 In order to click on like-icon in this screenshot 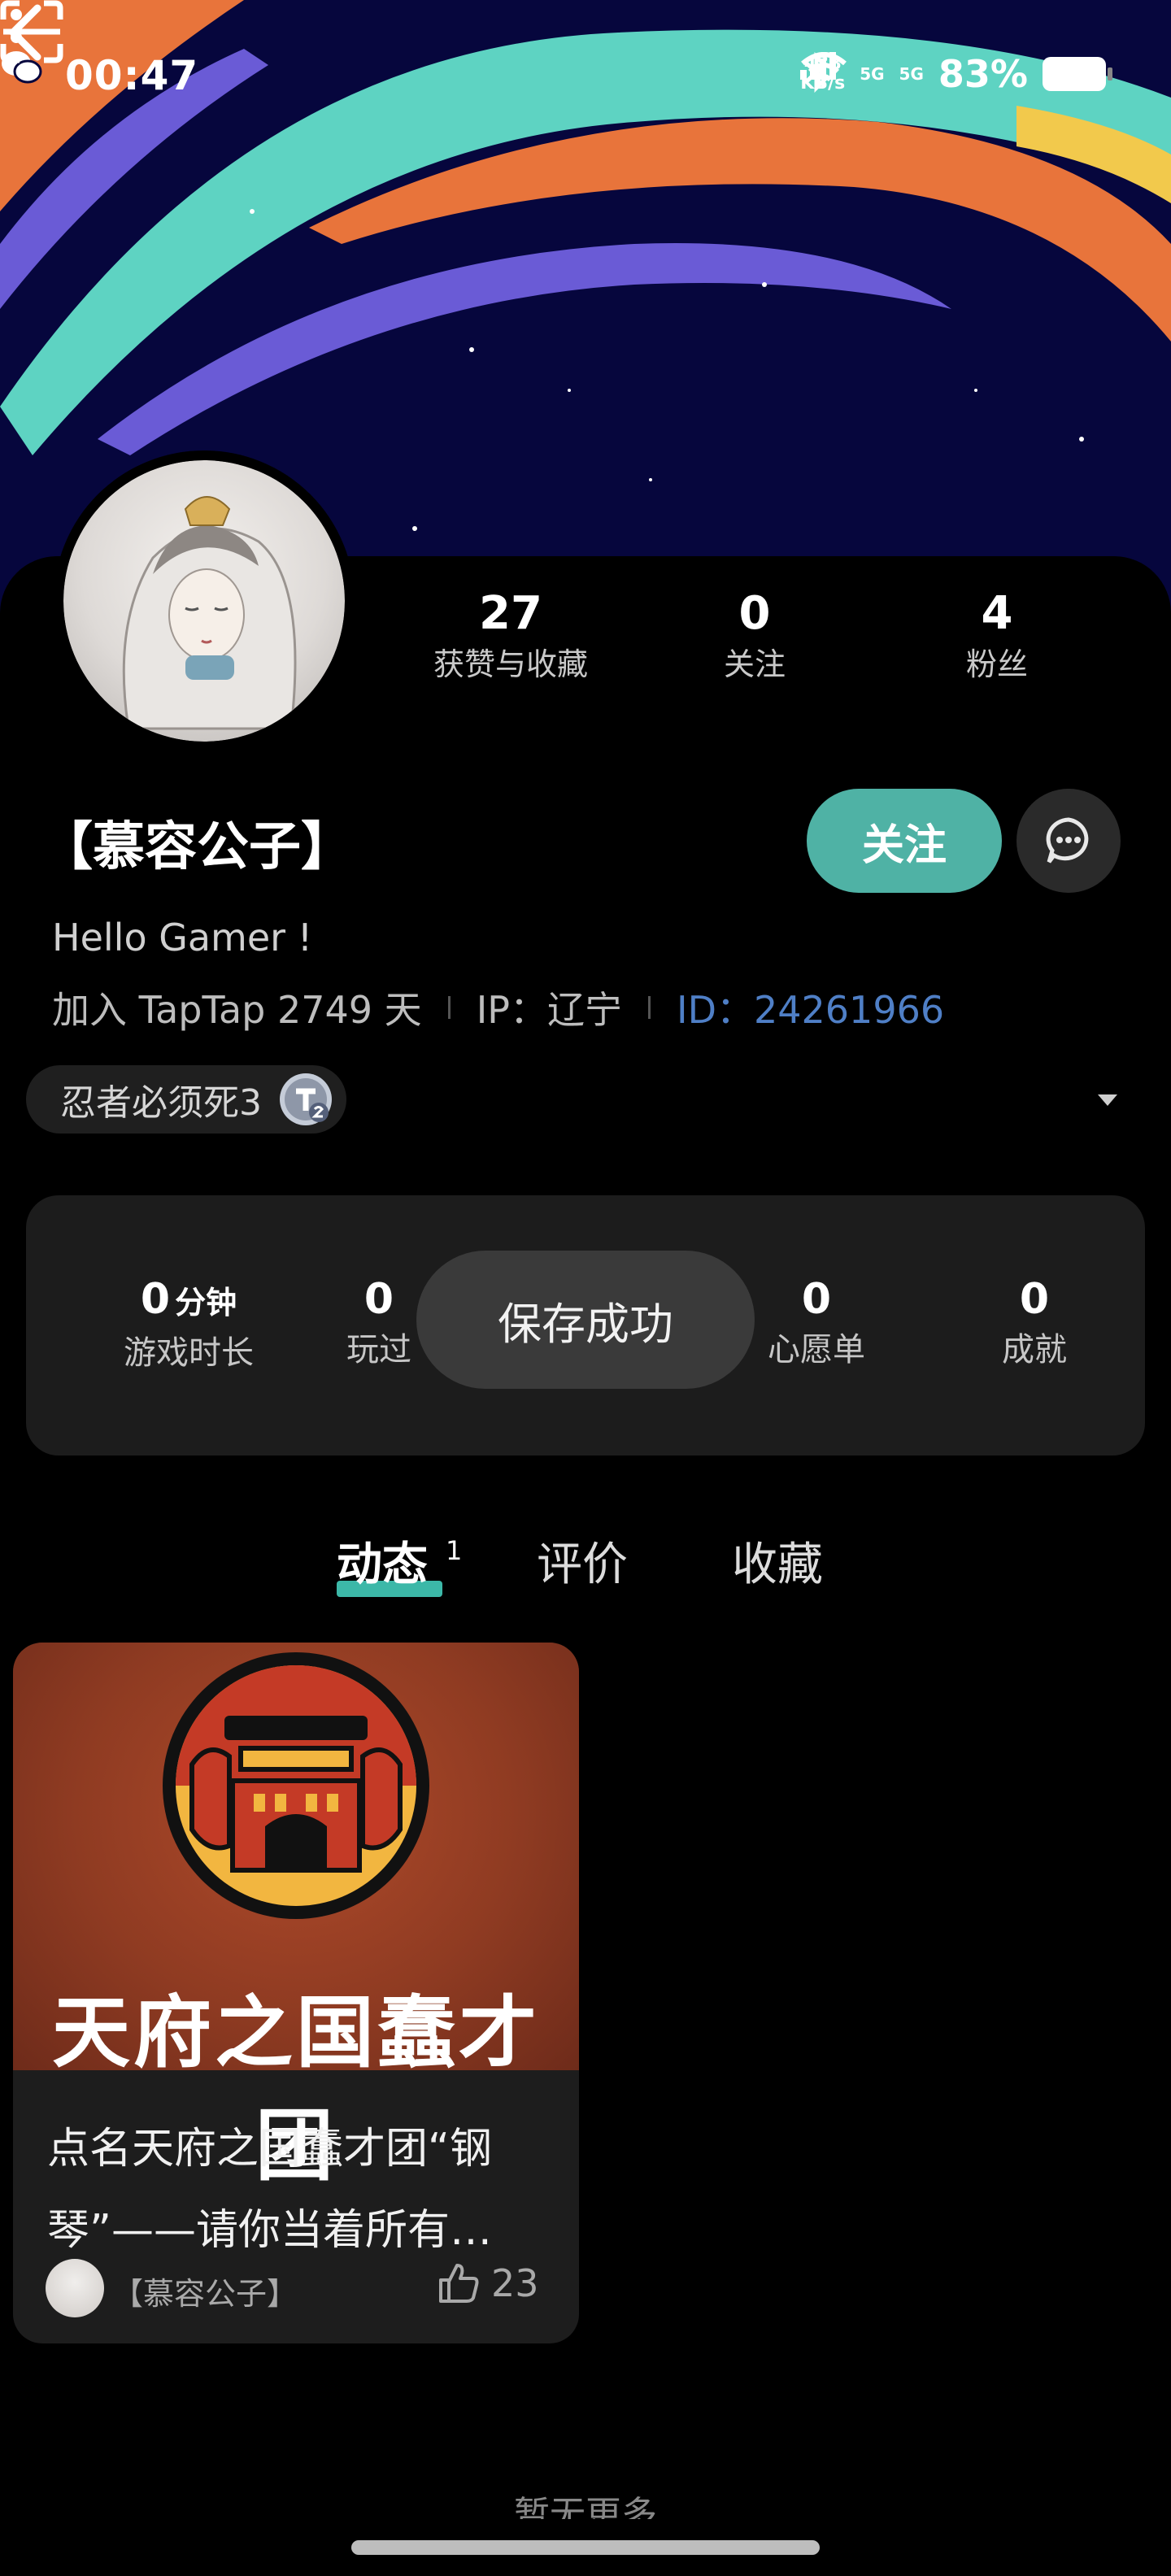, I will do `click(459, 2283)`.